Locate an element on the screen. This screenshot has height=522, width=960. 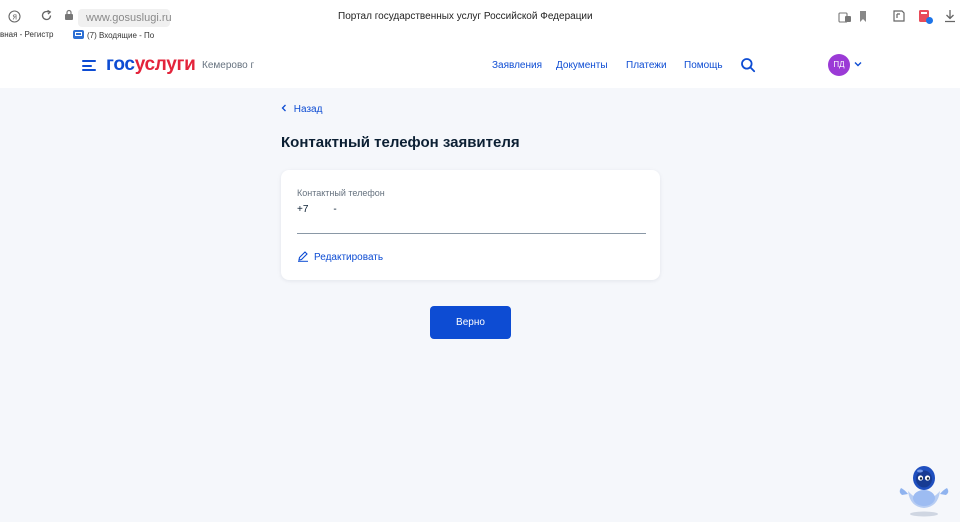
bookmark-inbox-label: (7) Входящие - По is located at coordinates (121, 35).